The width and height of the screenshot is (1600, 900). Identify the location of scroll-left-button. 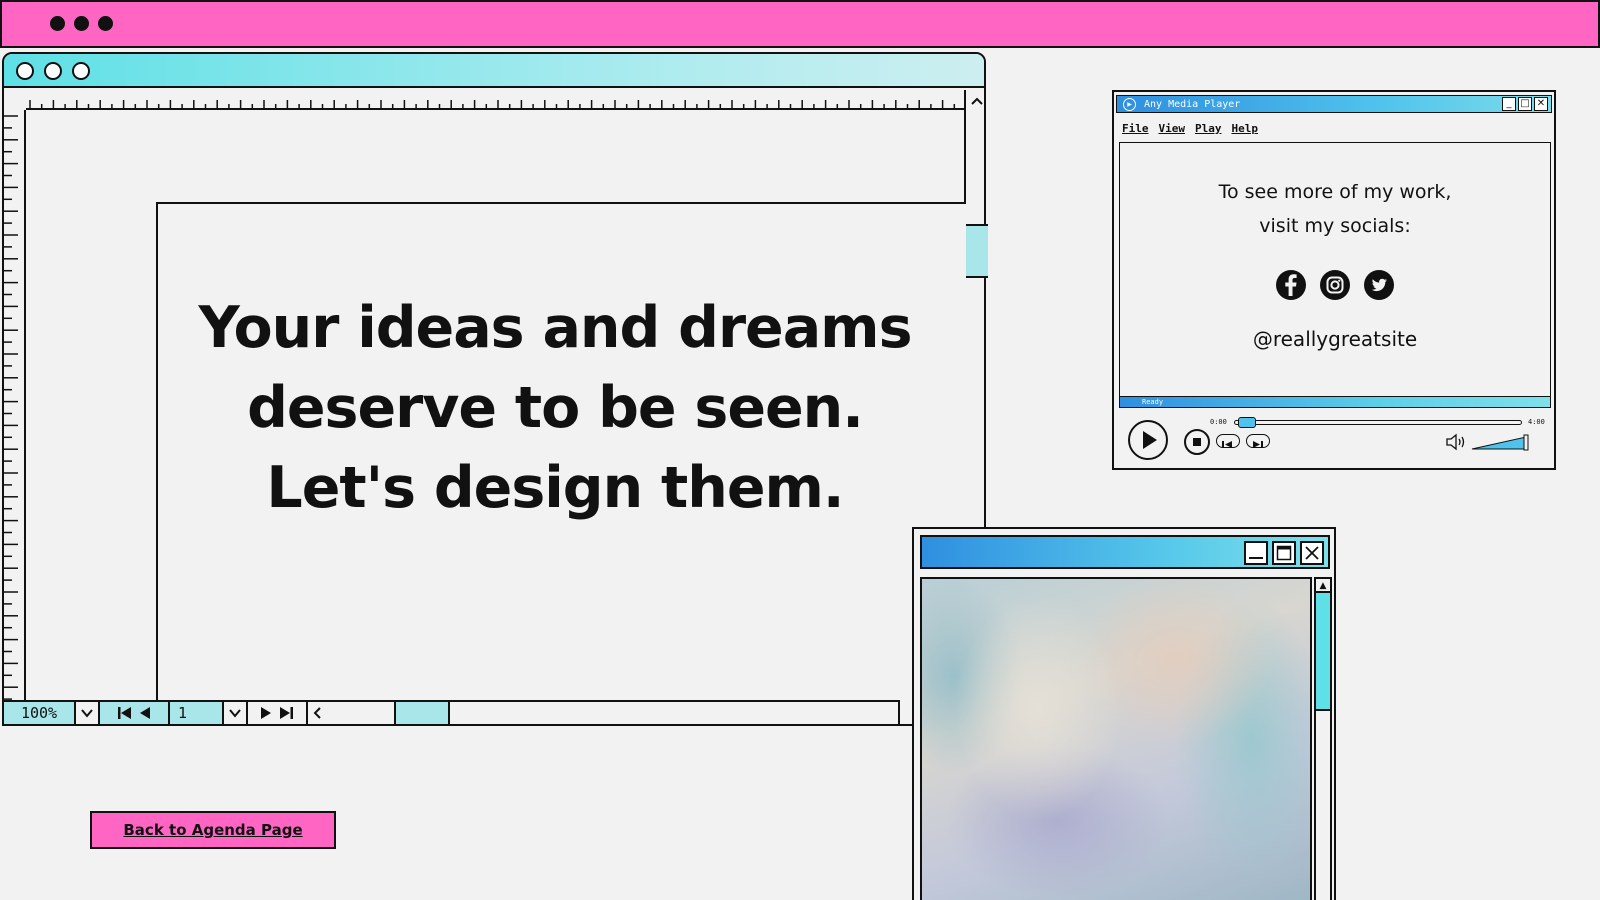
(352, 713).